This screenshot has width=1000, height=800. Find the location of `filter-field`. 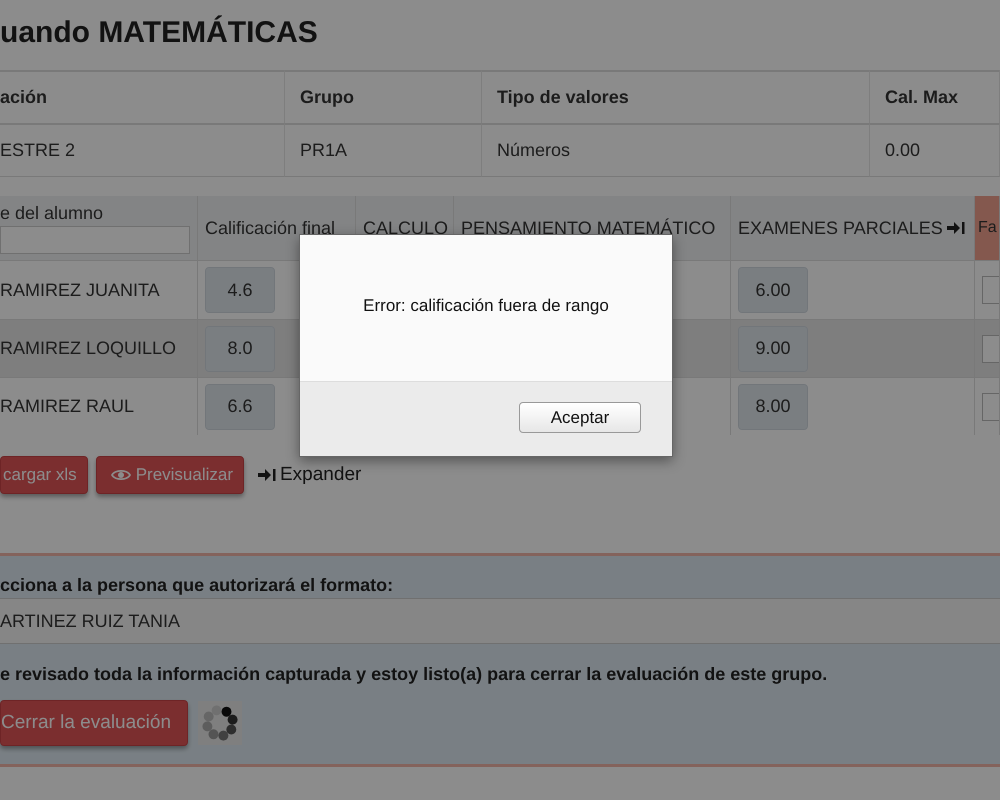

filter-field is located at coordinates (95, 240).